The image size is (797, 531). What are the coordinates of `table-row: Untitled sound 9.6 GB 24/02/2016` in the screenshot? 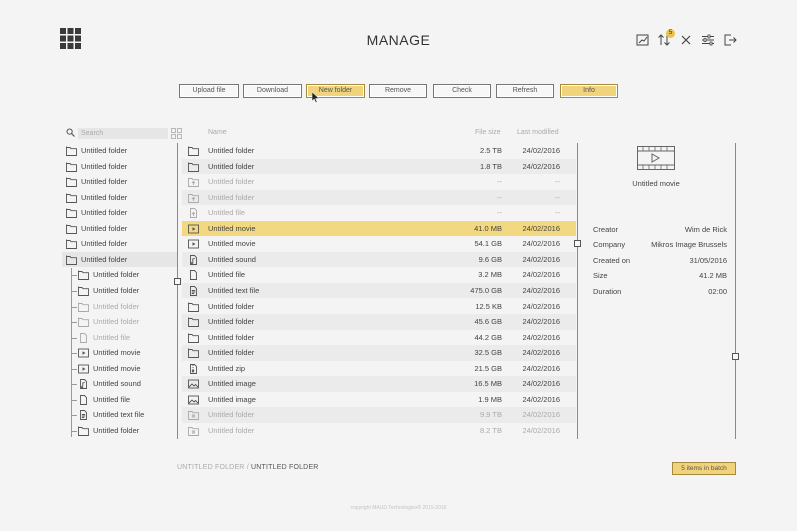 It's located at (379, 259).